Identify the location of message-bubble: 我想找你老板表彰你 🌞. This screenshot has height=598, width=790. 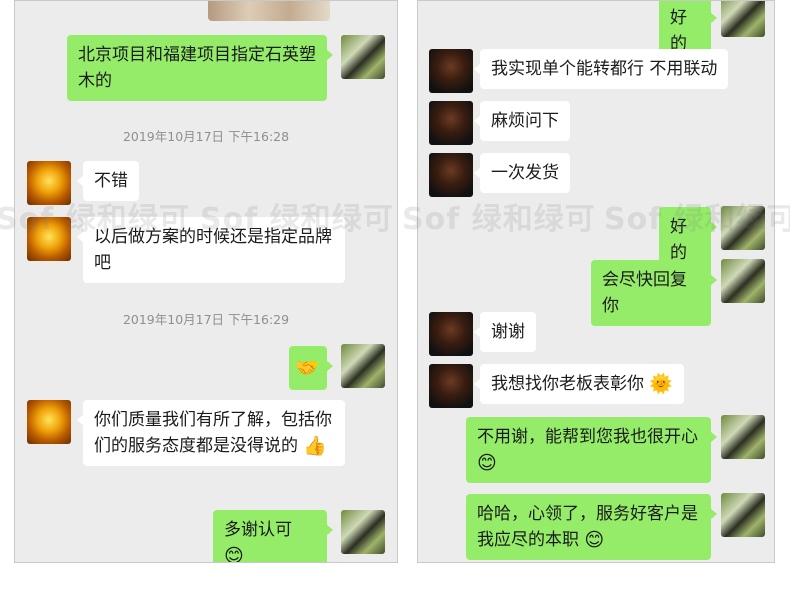
(579, 384).